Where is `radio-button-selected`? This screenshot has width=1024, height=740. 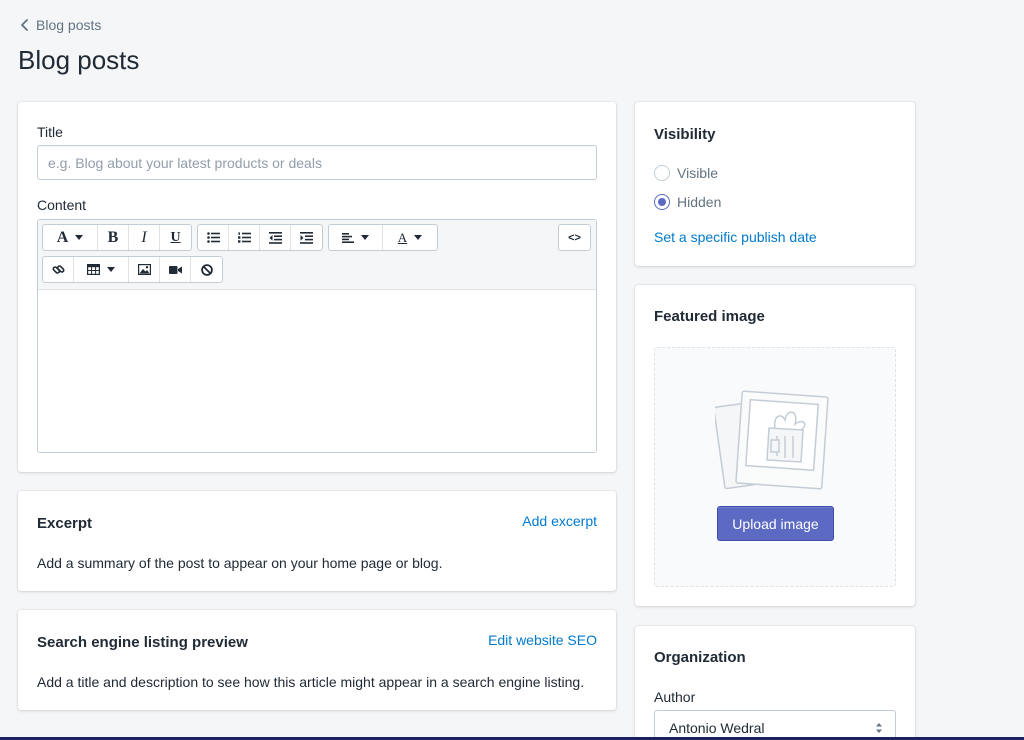 radio-button-selected is located at coordinates (662, 202).